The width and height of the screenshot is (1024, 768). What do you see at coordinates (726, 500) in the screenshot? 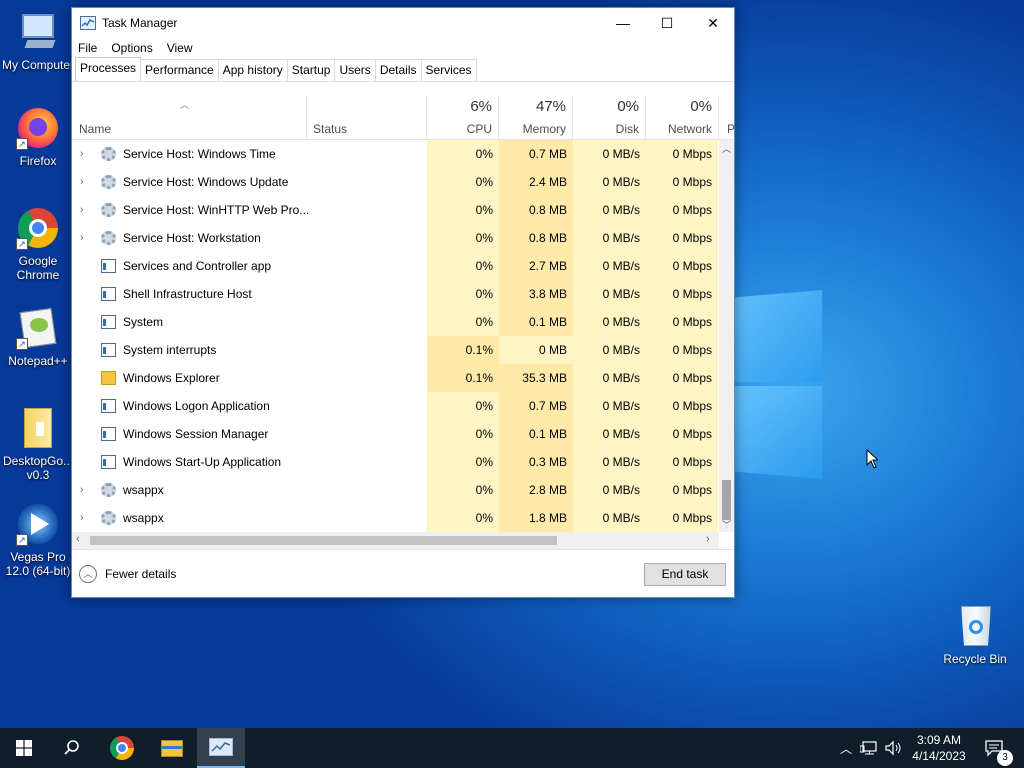
I see `vertical-scroll-thumb` at bounding box center [726, 500].